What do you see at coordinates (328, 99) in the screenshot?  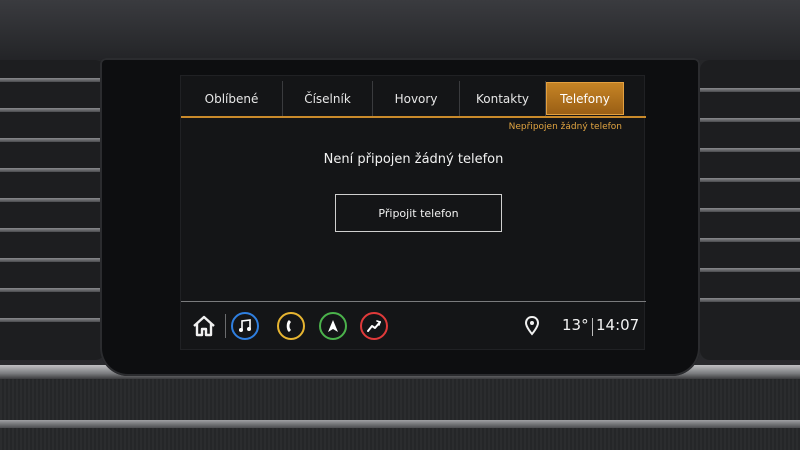 I see `tab-dialer: Číselník` at bounding box center [328, 99].